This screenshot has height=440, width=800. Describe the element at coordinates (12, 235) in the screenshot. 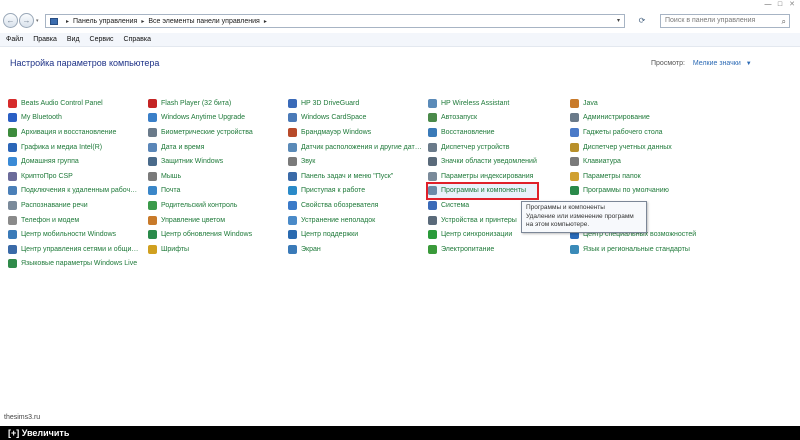

I see `mobility-center-icon` at that location.